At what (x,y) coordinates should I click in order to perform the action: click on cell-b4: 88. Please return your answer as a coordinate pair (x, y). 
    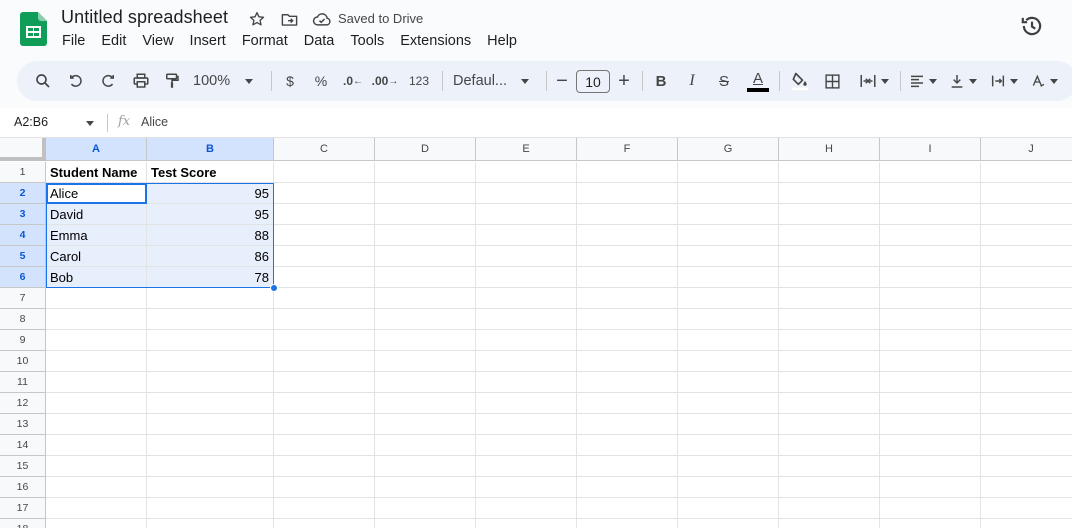
    Looking at the image, I should click on (210, 235).